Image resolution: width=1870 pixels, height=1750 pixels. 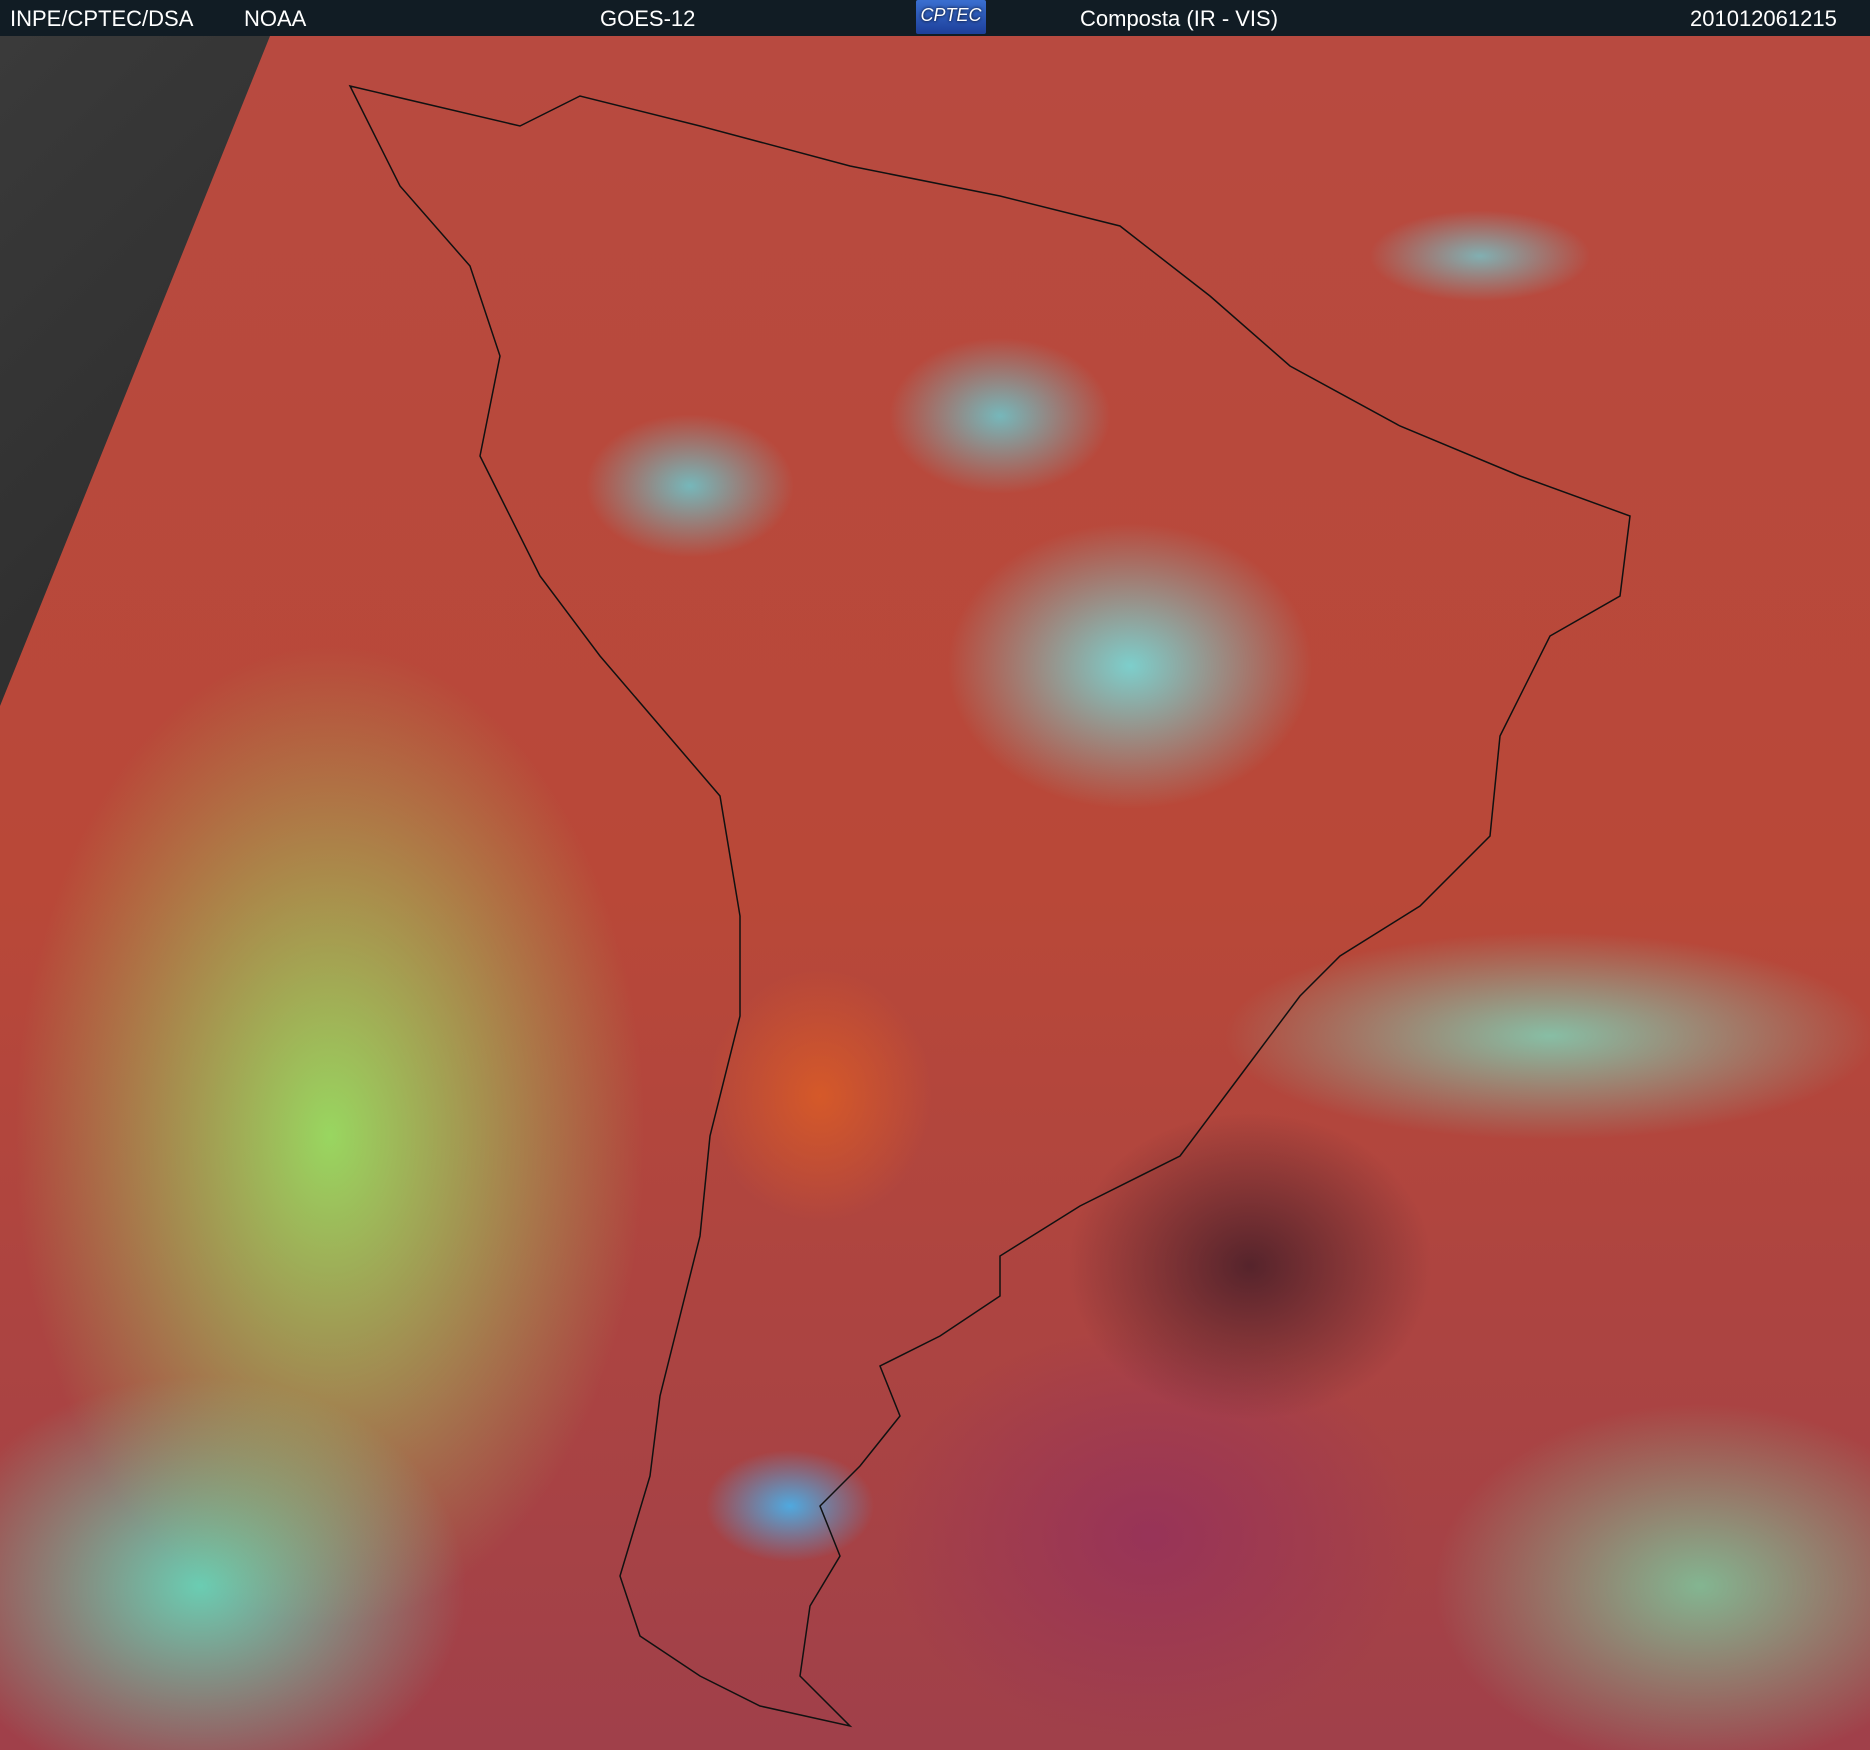 I want to click on timestamp-label: 201012061215, so click(x=1763, y=18).